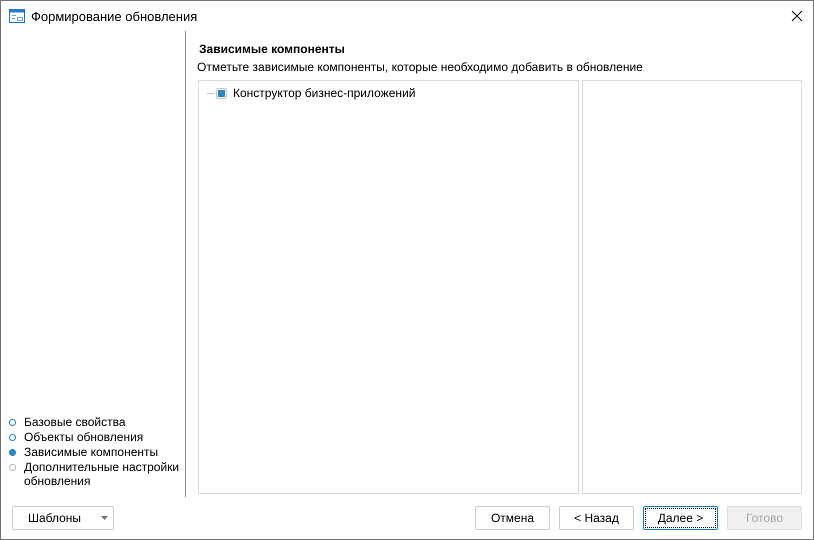 The width and height of the screenshot is (814, 540). I want to click on page-heading: Зависимые компоненты, so click(272, 49).